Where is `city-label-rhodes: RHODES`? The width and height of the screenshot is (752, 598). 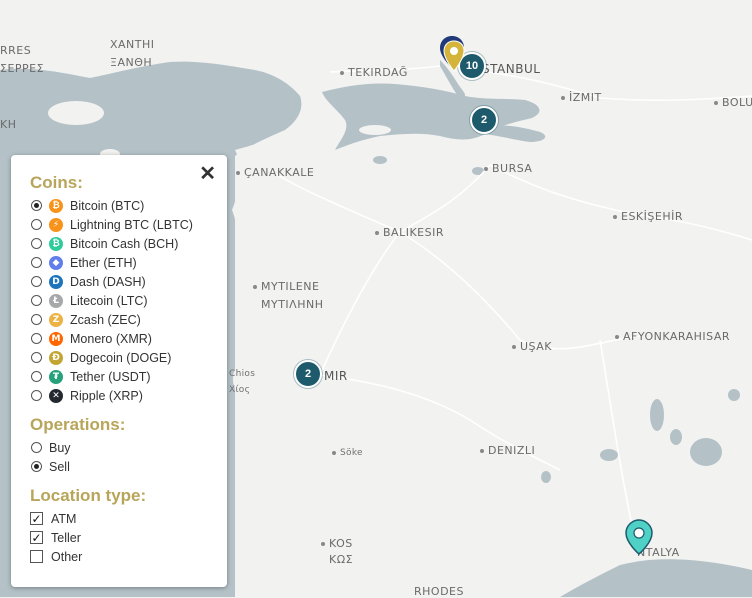 city-label-rhodes: RHODES is located at coordinates (439, 591).